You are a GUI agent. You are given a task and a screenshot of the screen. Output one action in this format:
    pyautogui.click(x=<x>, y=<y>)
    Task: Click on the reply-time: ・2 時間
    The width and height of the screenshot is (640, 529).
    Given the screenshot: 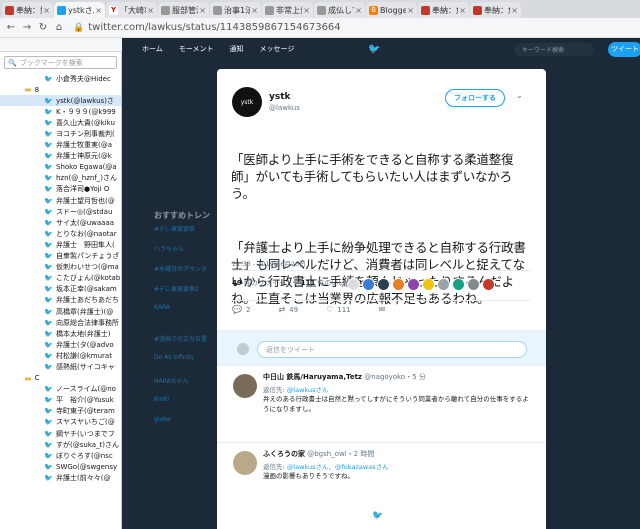 What is the action you would take?
    pyautogui.click(x=361, y=454)
    